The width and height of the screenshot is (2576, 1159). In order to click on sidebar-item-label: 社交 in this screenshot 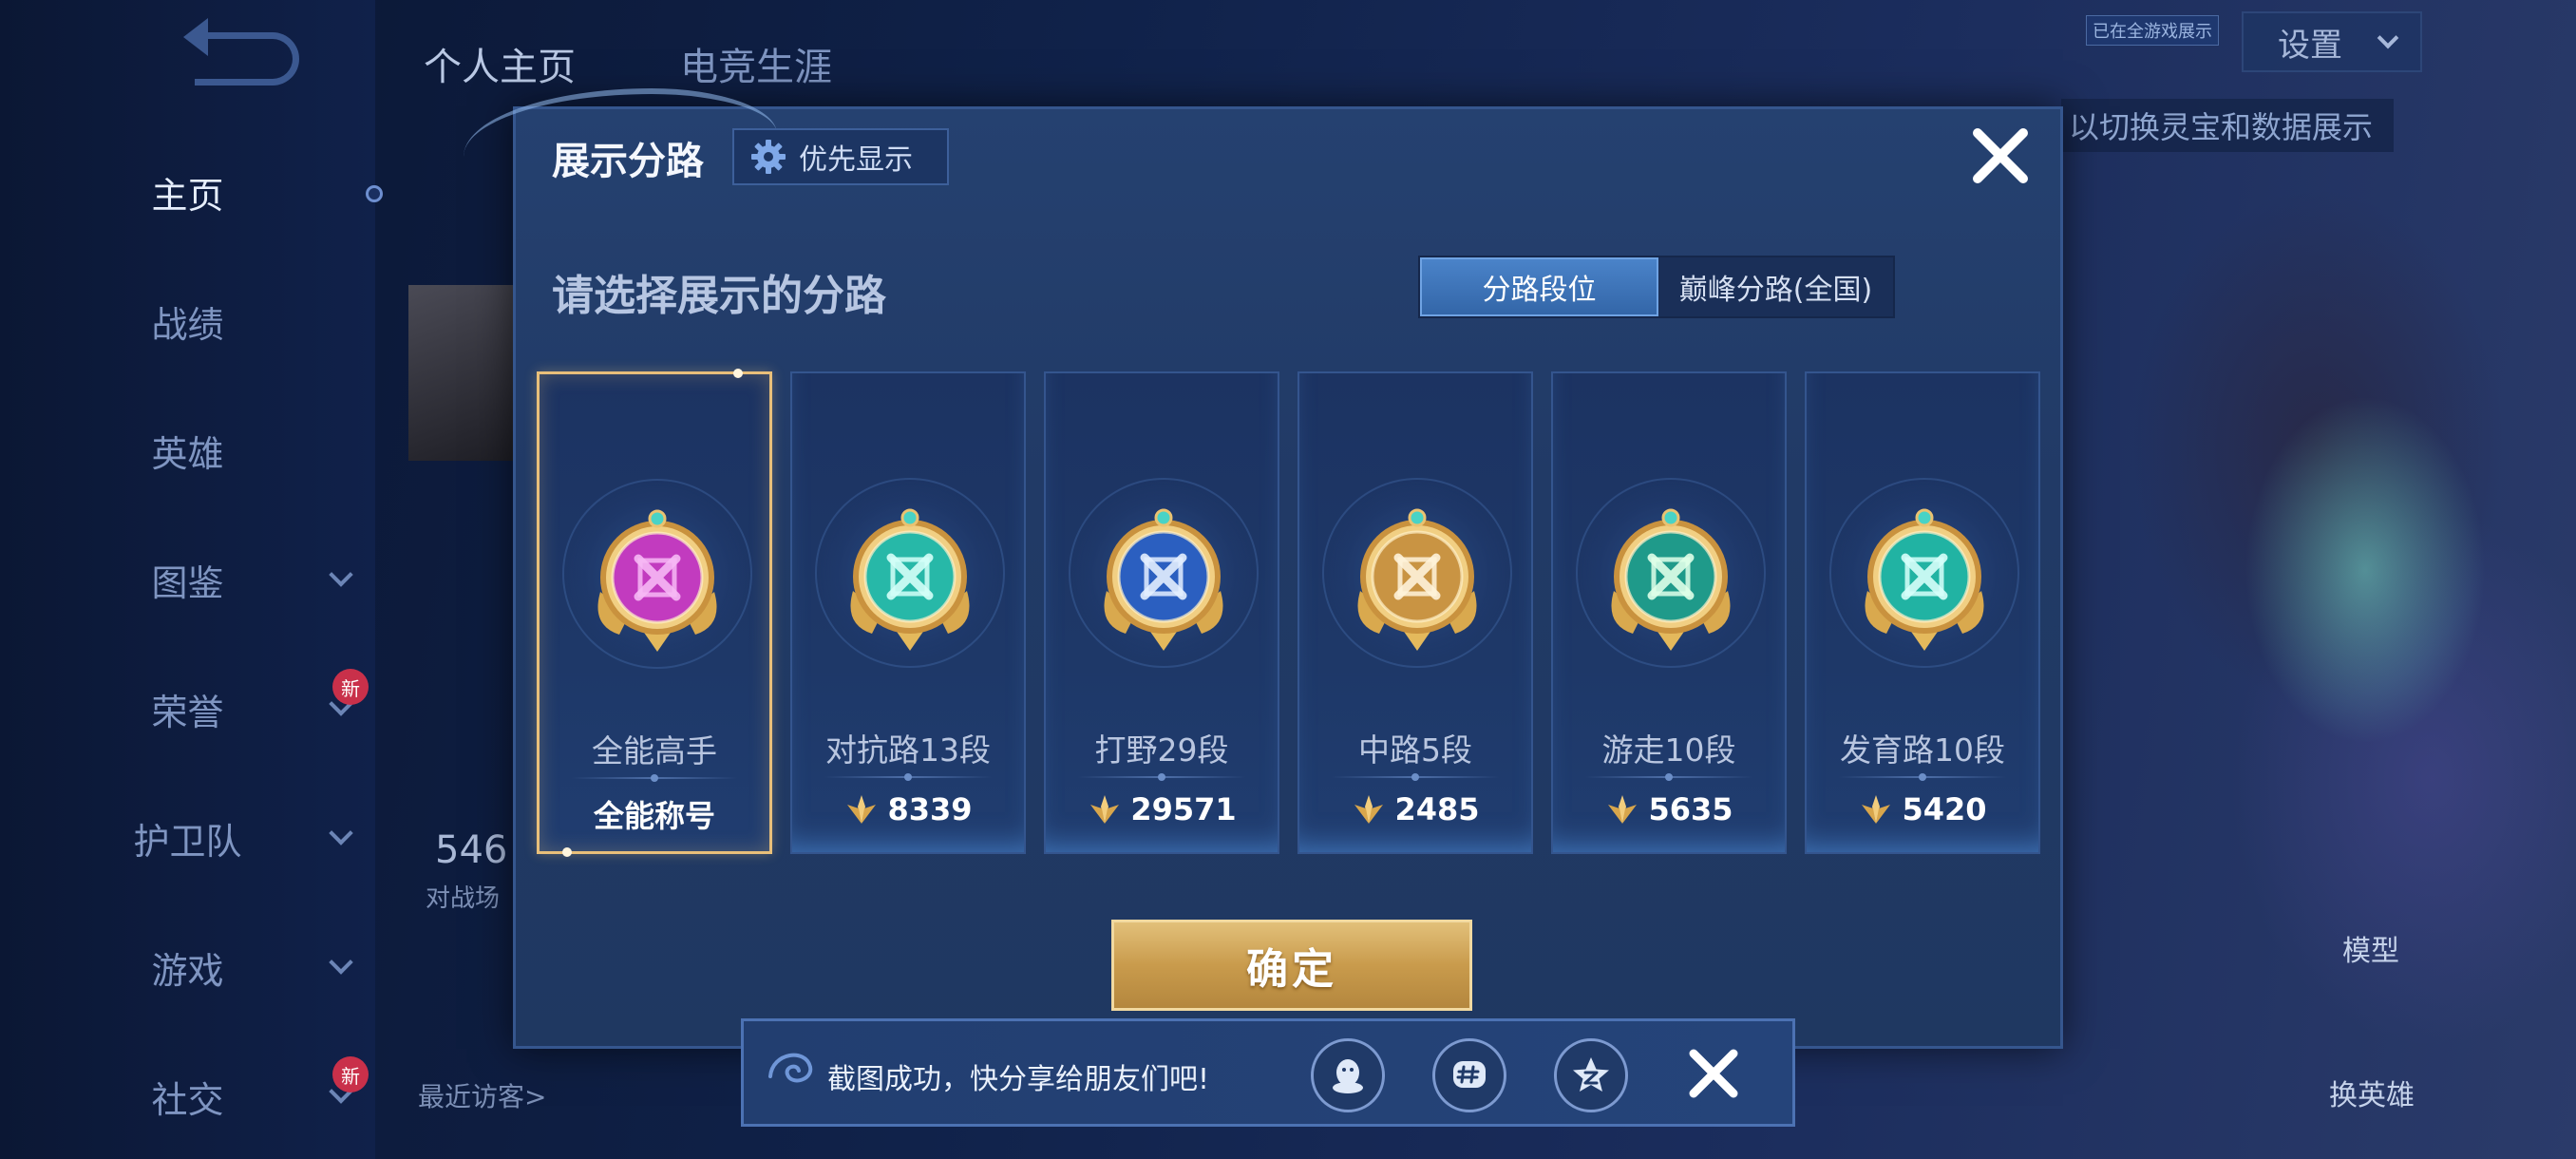, I will do `click(187, 1099)`.